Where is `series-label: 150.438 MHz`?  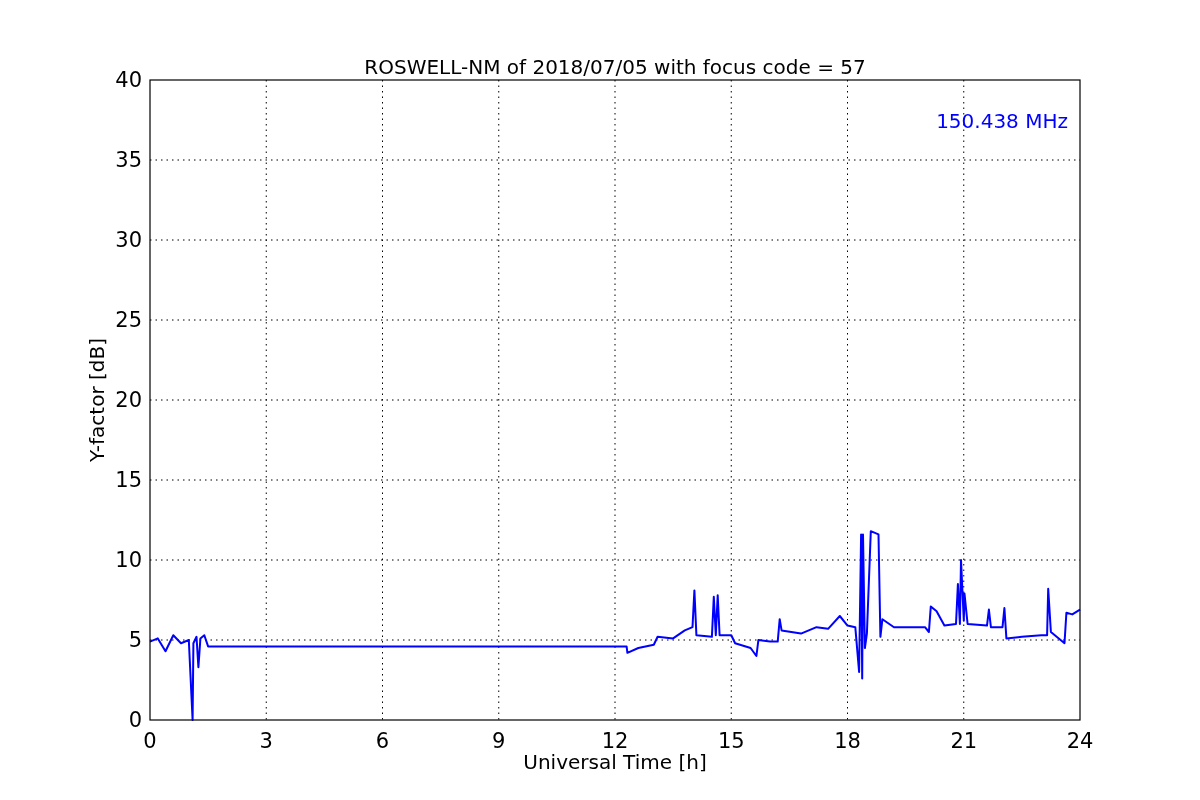 series-label: 150.438 MHz is located at coordinates (1002, 121).